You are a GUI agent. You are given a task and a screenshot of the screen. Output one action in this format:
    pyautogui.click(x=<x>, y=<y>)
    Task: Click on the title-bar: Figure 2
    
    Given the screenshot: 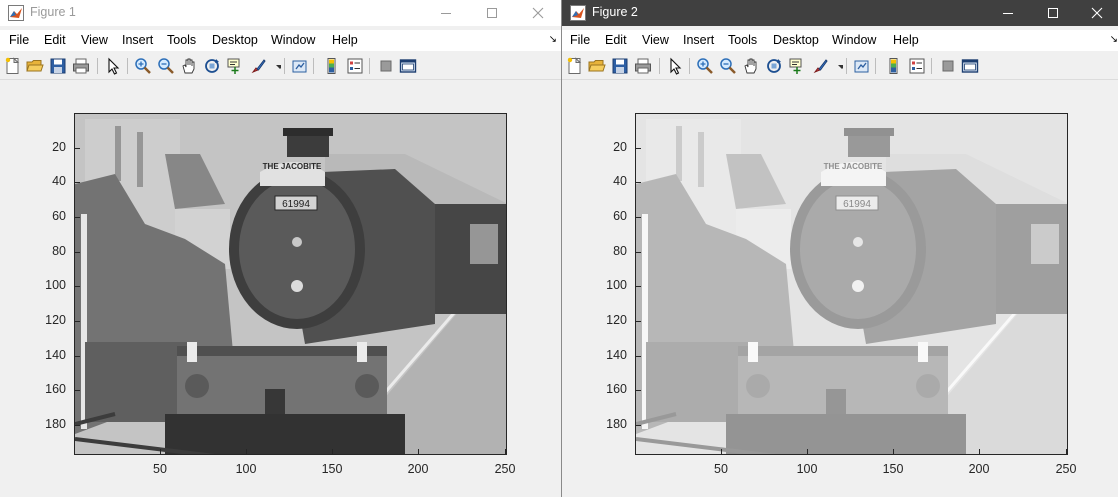 What is the action you would take?
    pyautogui.click(x=840, y=13)
    